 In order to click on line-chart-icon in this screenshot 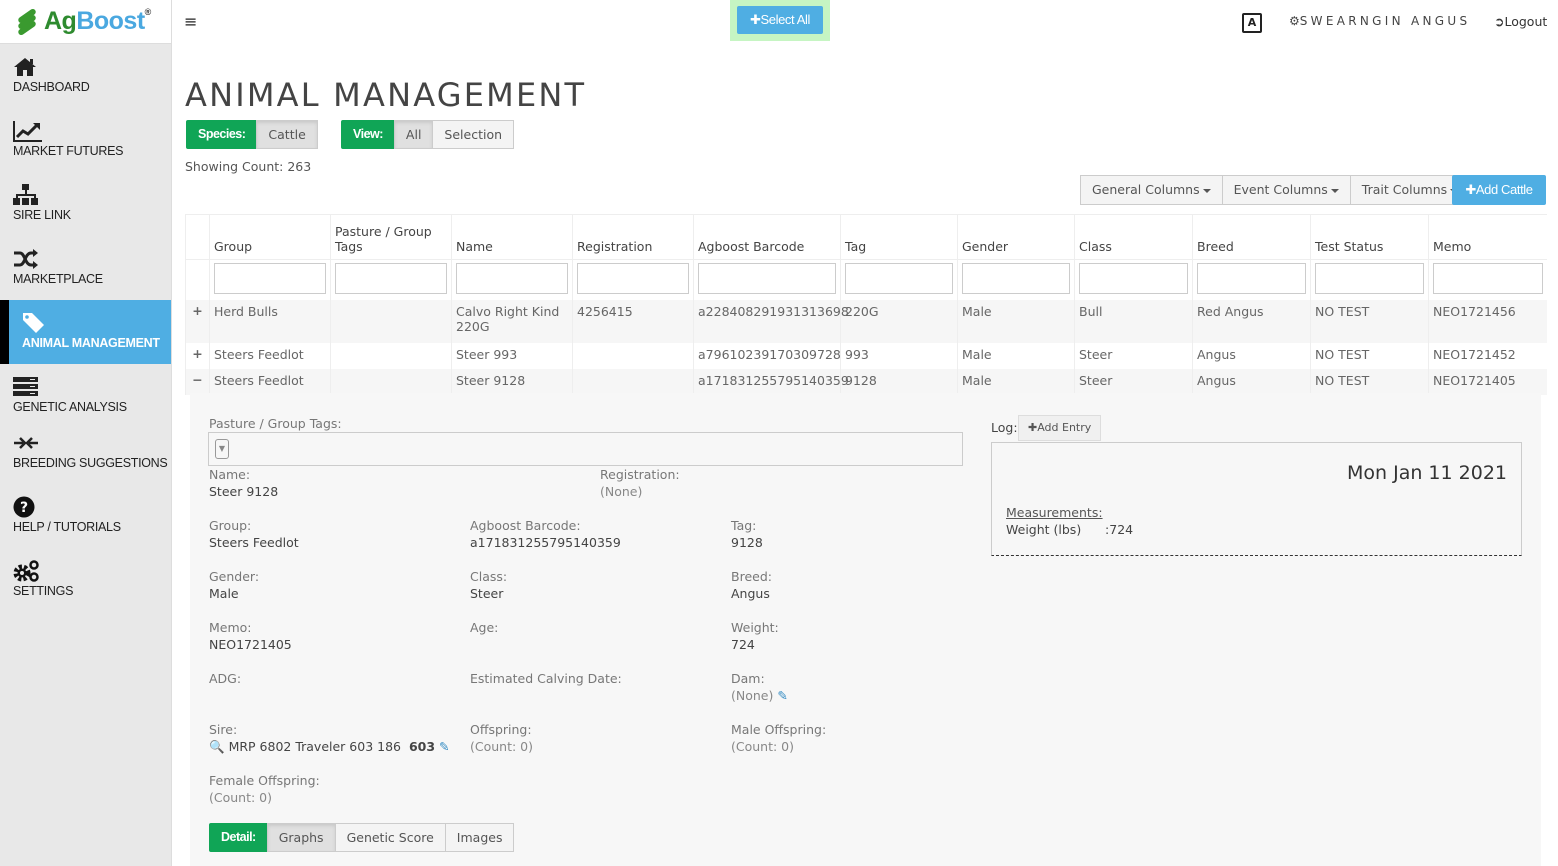, I will do `click(27, 131)`.